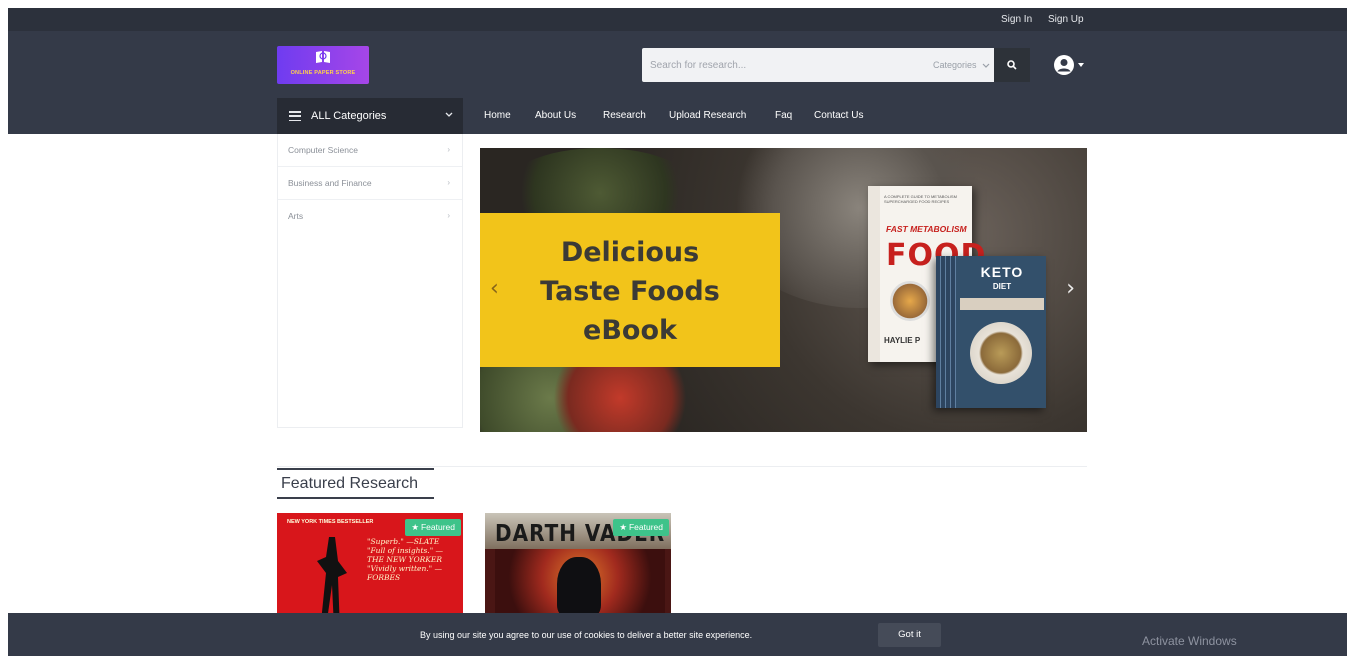  I want to click on user-circle-icon, so click(1064, 65).